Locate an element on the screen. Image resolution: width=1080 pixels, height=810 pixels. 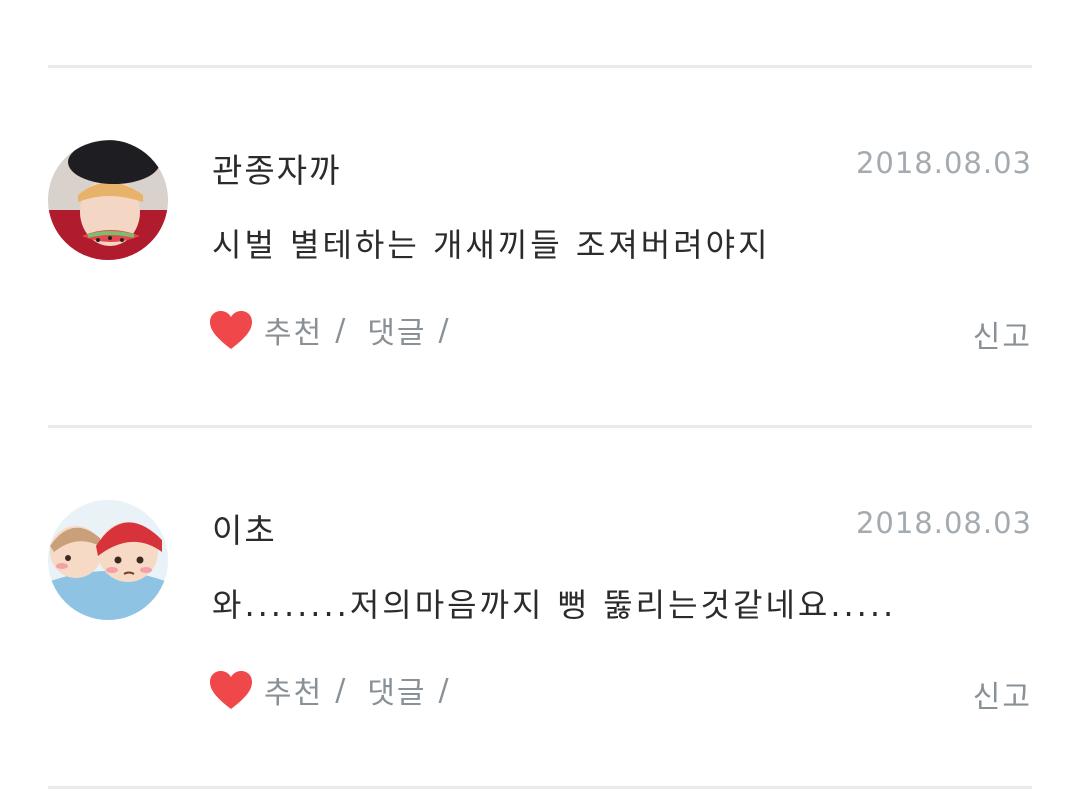
comment-text: 시벌 별테하는 개새끼들 조져버려야지 is located at coordinates (491, 245).